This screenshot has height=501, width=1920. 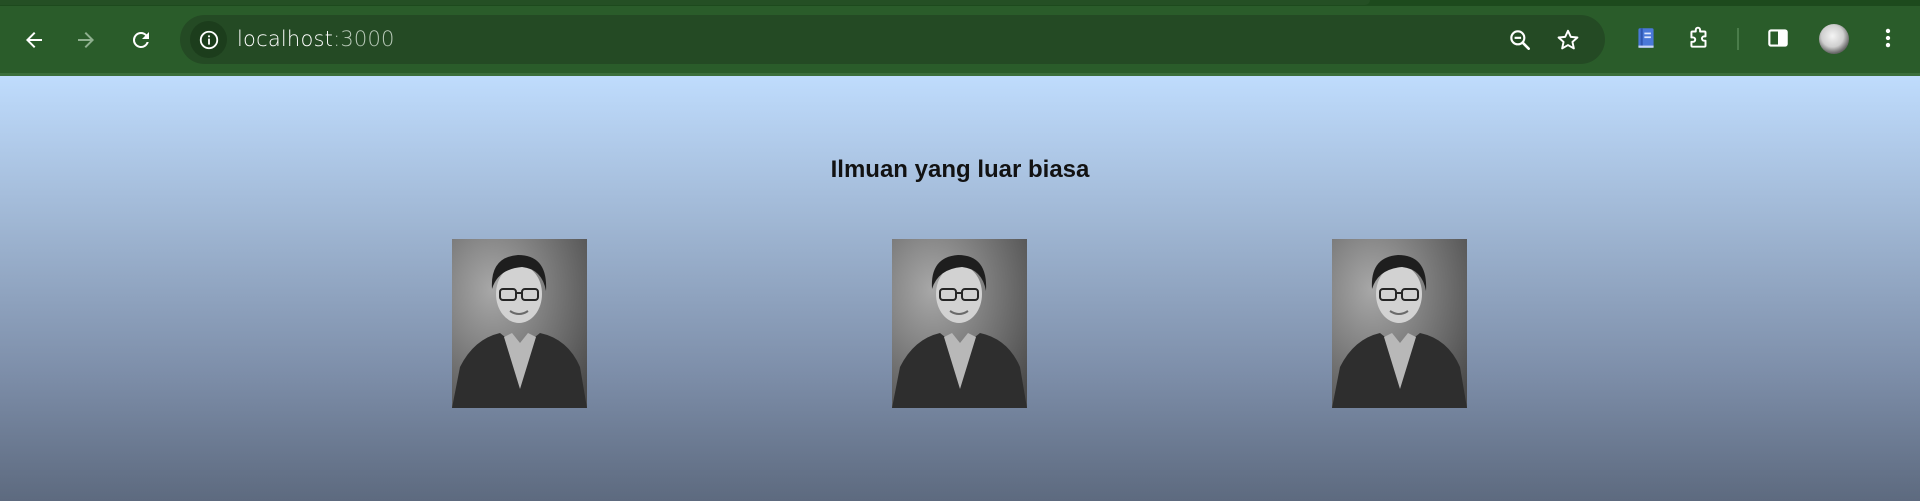 I want to click on reload-button, so click(x=141, y=40).